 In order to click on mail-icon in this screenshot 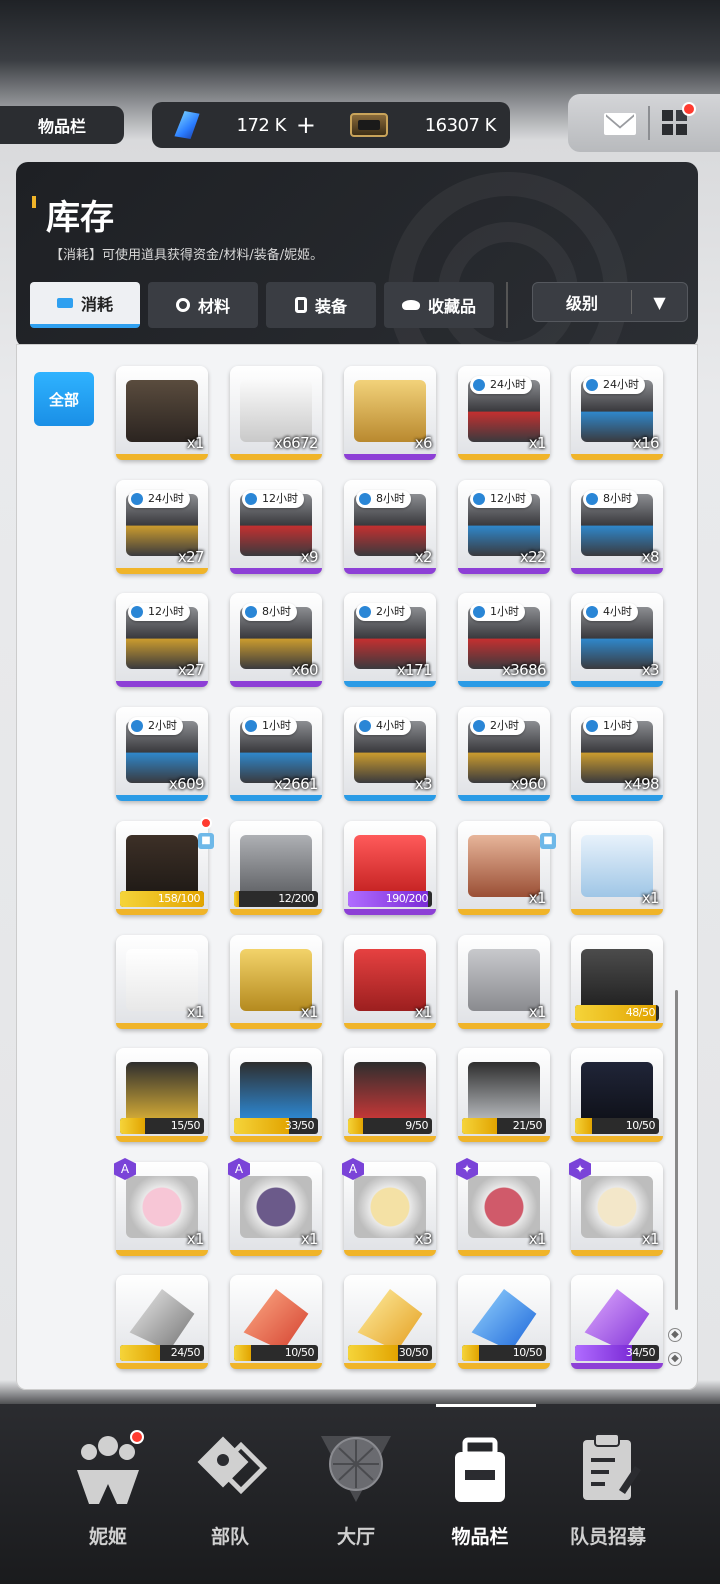, I will do `click(620, 124)`.